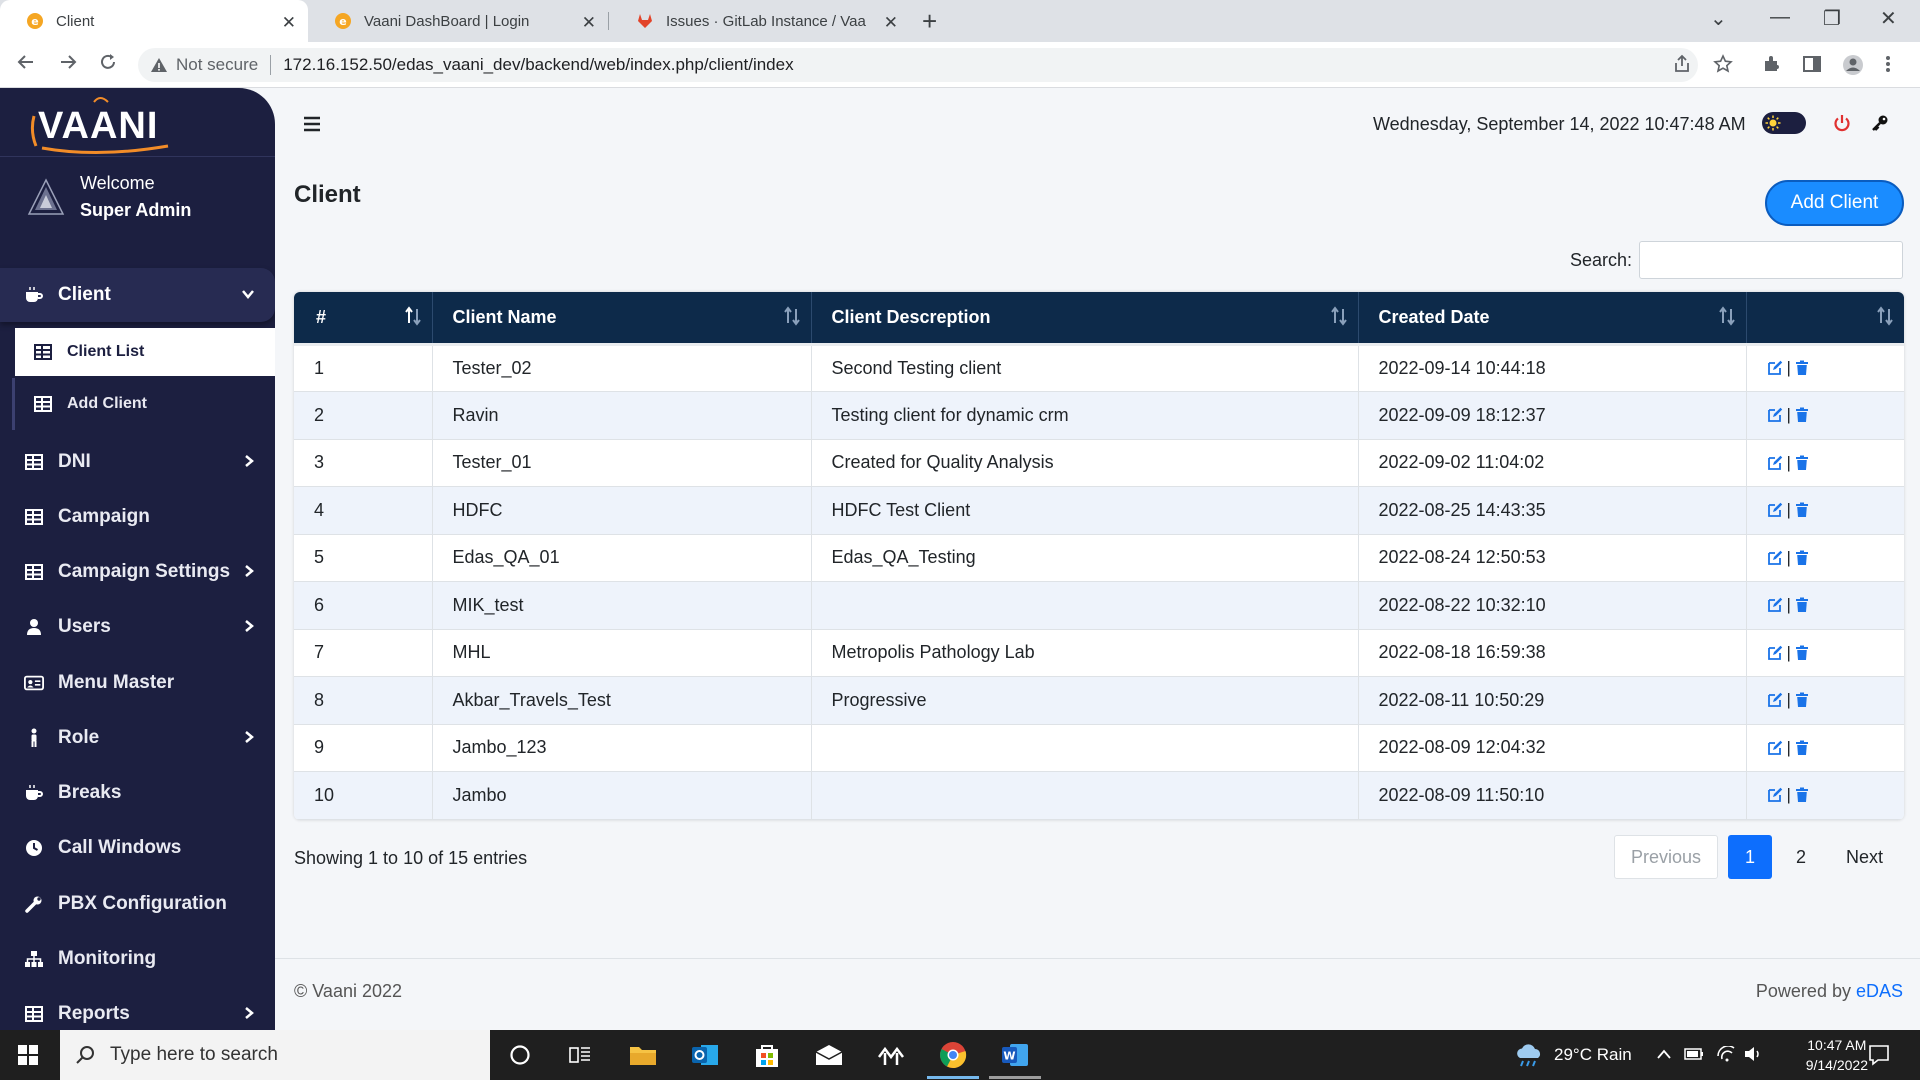 The width and height of the screenshot is (1920, 1080). Describe the element at coordinates (137, 959) in the screenshot. I see `sidebar-item-monitoring: Monitoring` at that location.